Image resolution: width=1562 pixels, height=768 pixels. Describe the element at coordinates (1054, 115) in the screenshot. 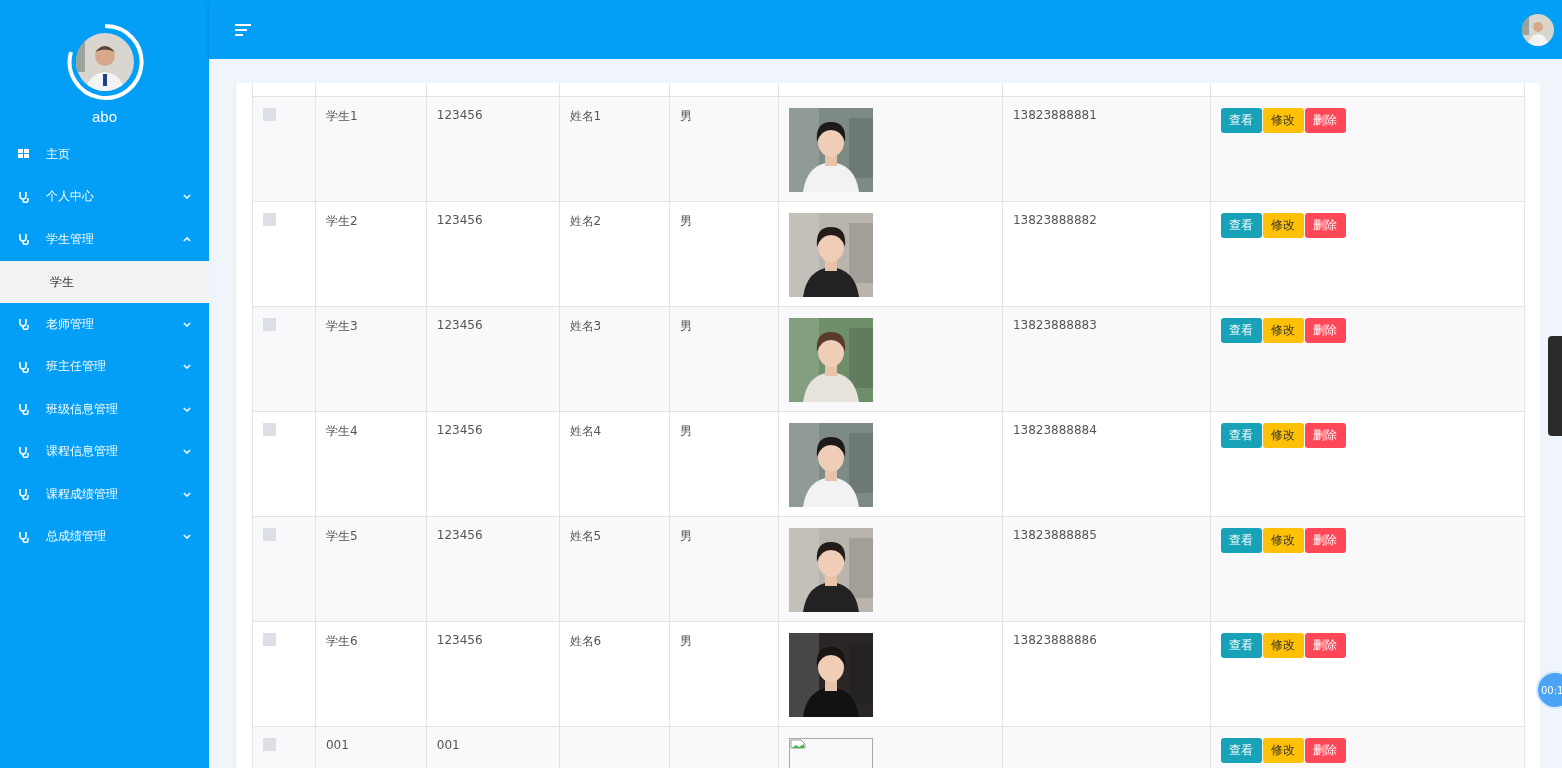

I see `table-cell: 13823888881` at that location.